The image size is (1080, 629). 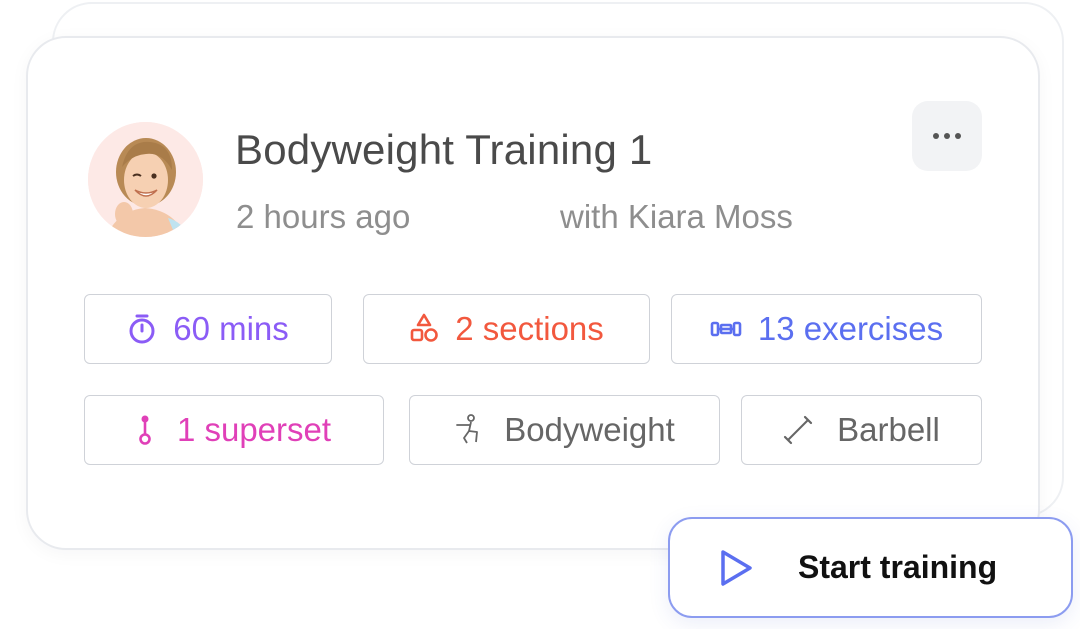 What do you see at coordinates (726, 329) in the screenshot?
I see `dumbbell-icon` at bounding box center [726, 329].